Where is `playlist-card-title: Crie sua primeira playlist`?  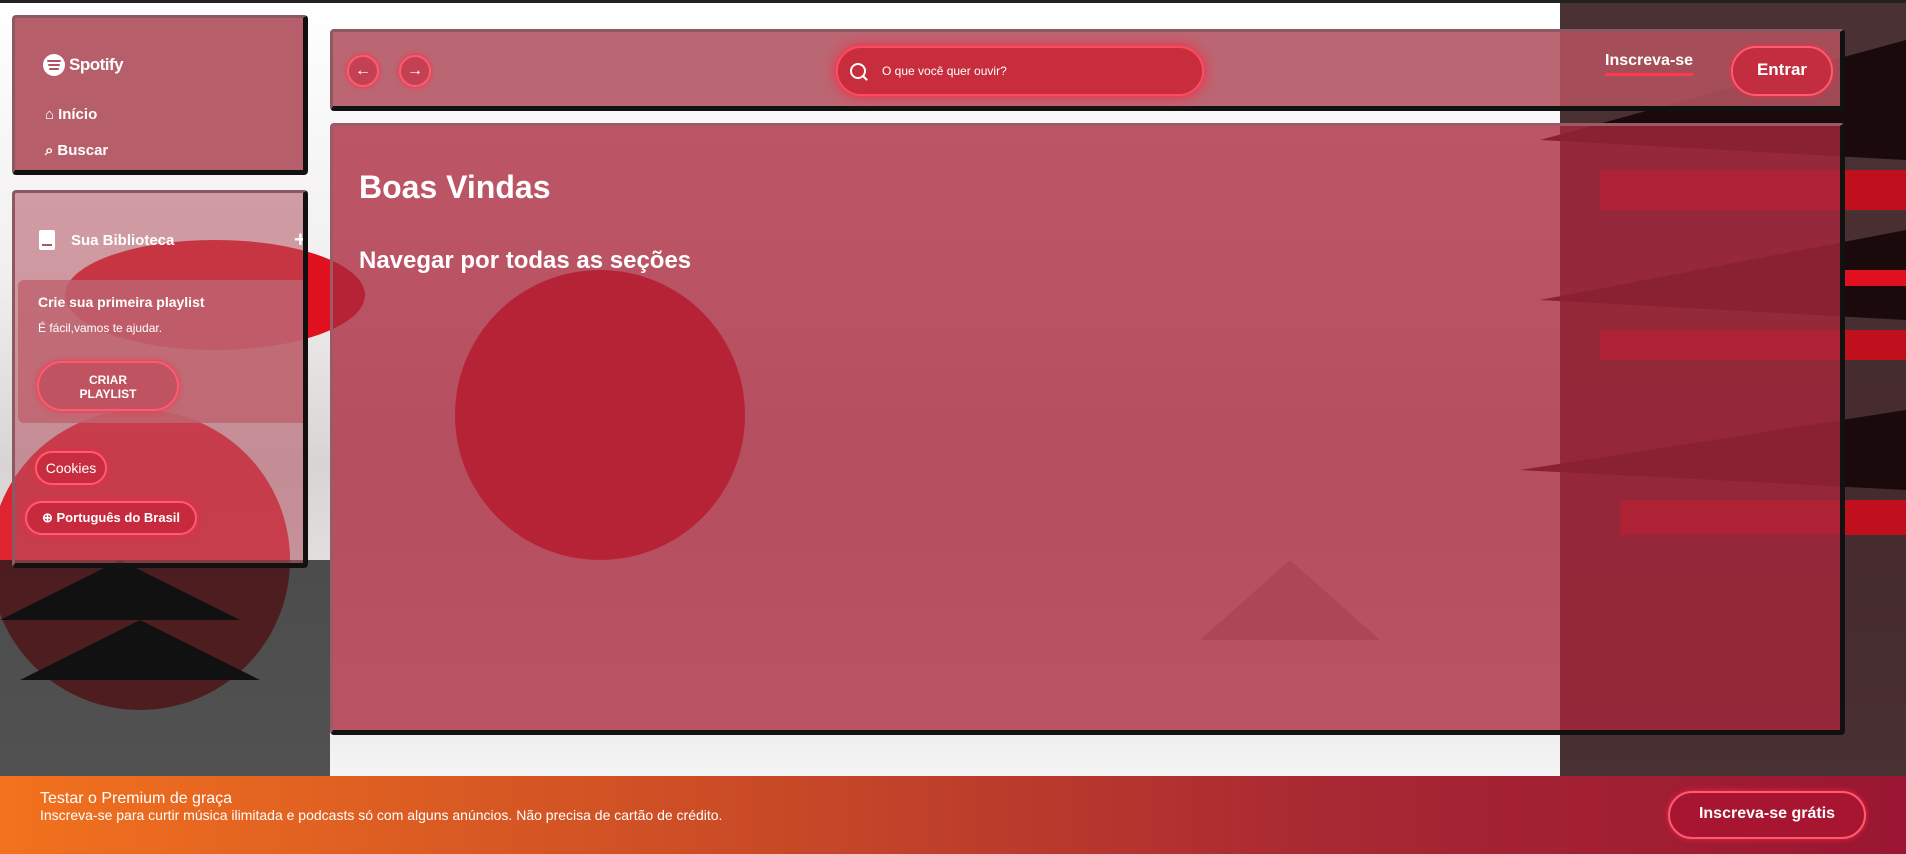 playlist-card-title: Crie sua primeira playlist is located at coordinates (121, 302).